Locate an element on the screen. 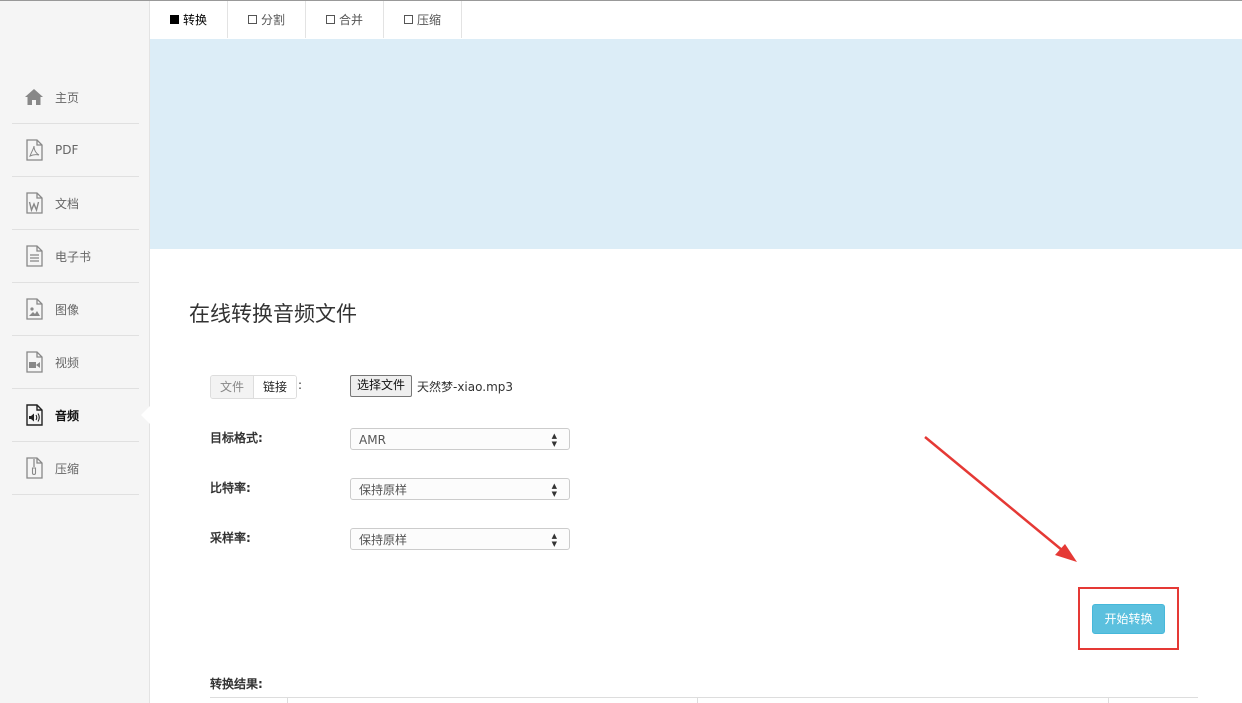 The width and height of the screenshot is (1242, 703). word-file-icon is located at coordinates (34, 203).